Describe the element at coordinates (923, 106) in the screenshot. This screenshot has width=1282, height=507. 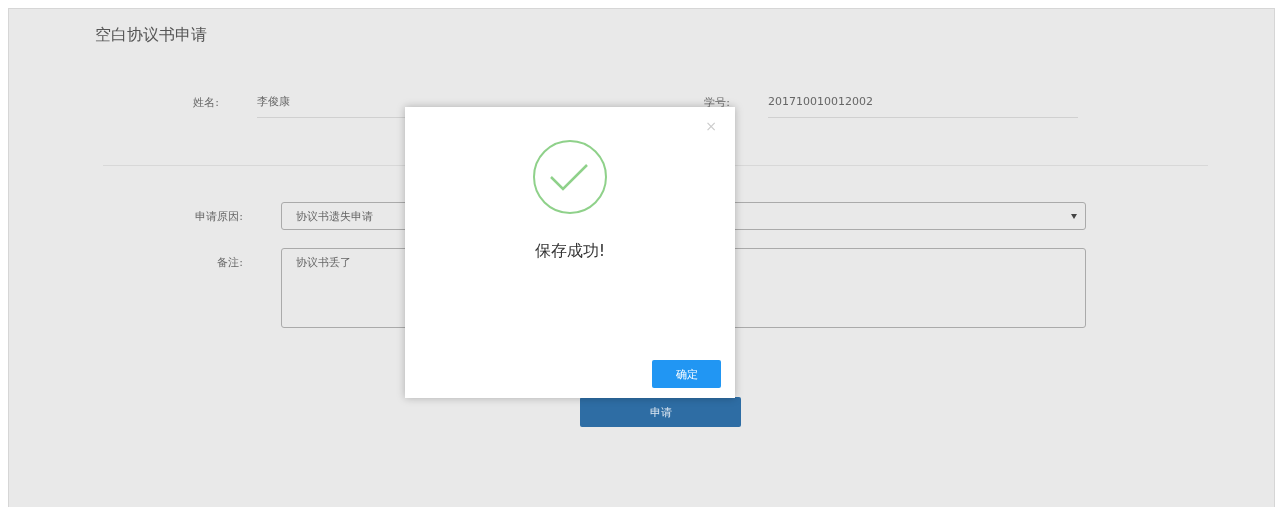
I see `field-value: 201710010012002` at that location.